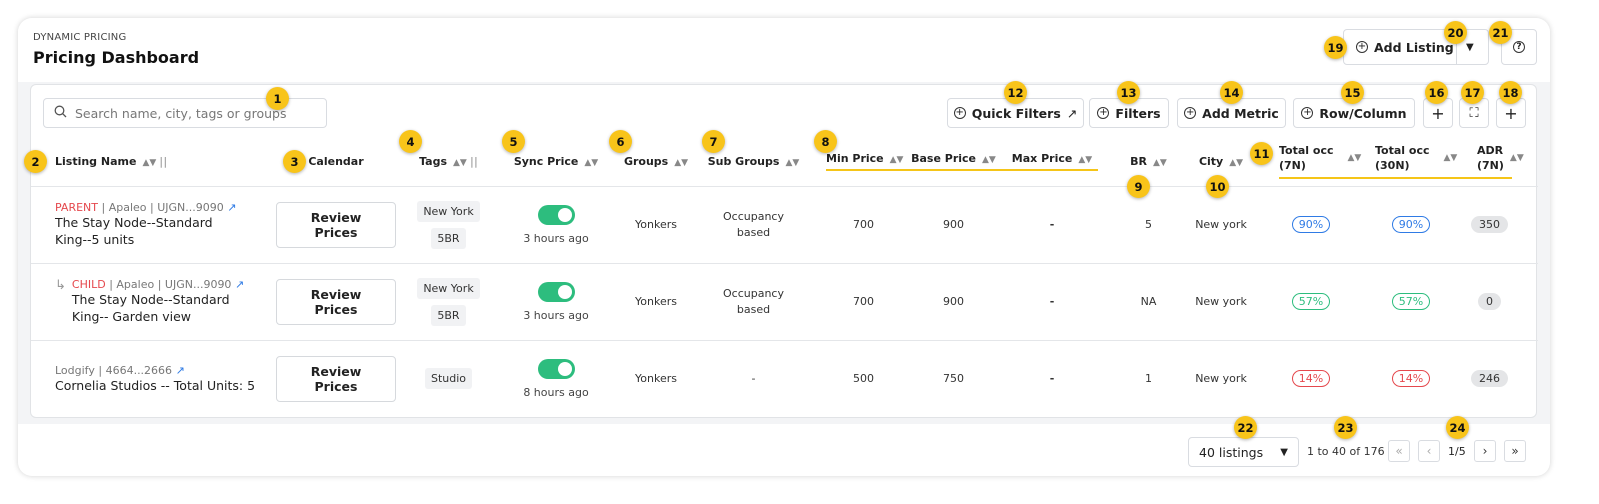 The height and width of the screenshot is (504, 1599). I want to click on br-value: NA, so click(1148, 302).